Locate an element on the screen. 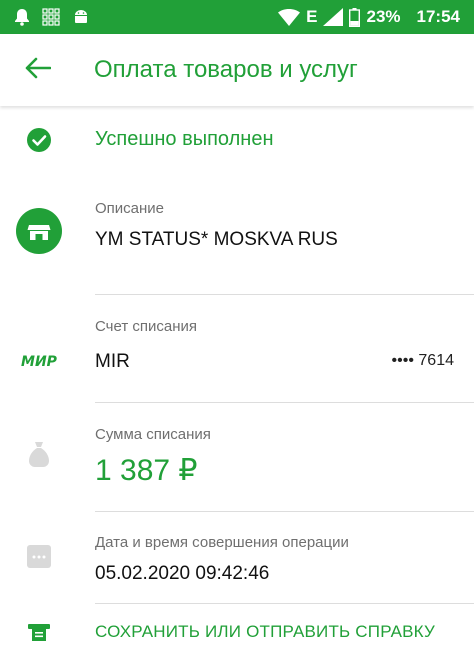 The image size is (474, 662). action-icon-cell is located at coordinates (39, 635).